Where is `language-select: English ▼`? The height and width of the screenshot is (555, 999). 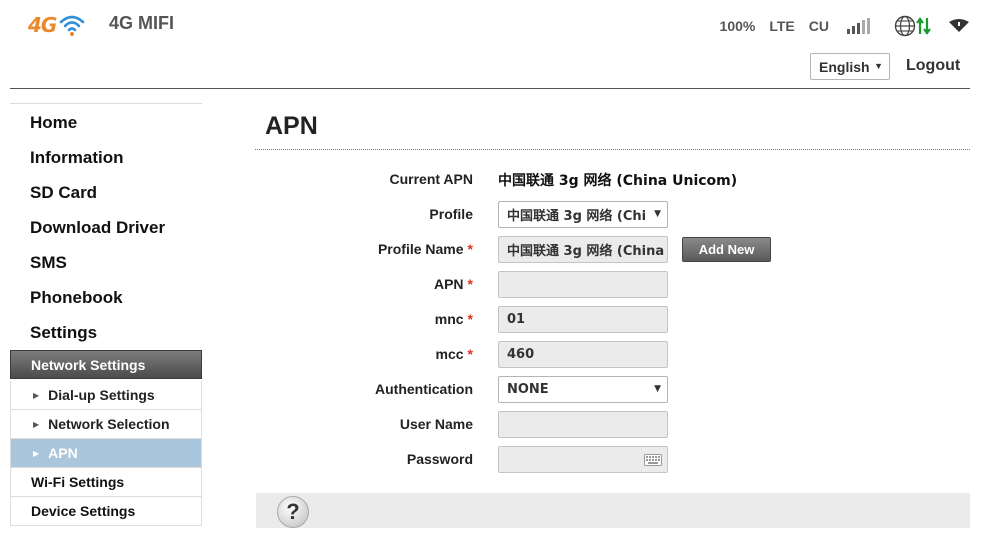
language-select: English ▼ is located at coordinates (850, 66).